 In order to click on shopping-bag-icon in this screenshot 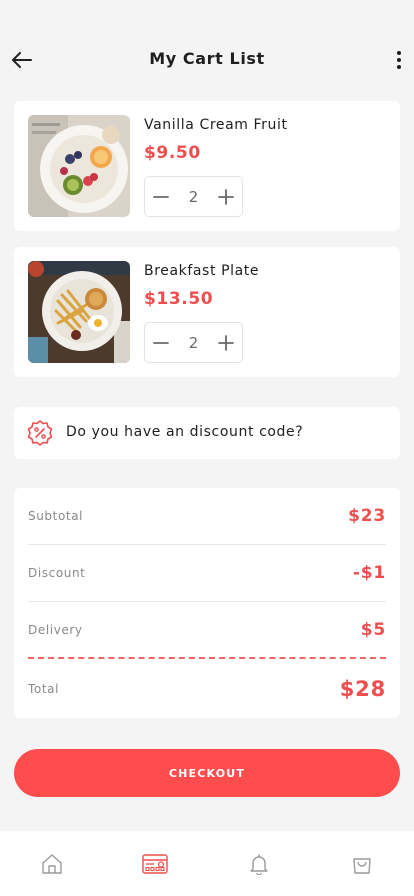, I will do `click(362, 866)`.